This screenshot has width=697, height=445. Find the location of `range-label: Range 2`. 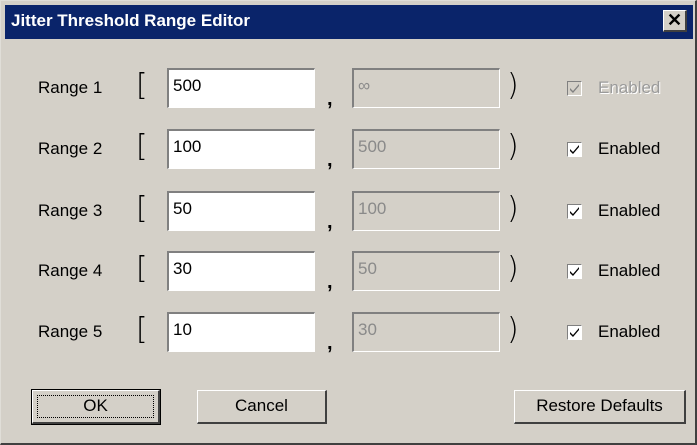

range-label: Range 2 is located at coordinates (70, 148).